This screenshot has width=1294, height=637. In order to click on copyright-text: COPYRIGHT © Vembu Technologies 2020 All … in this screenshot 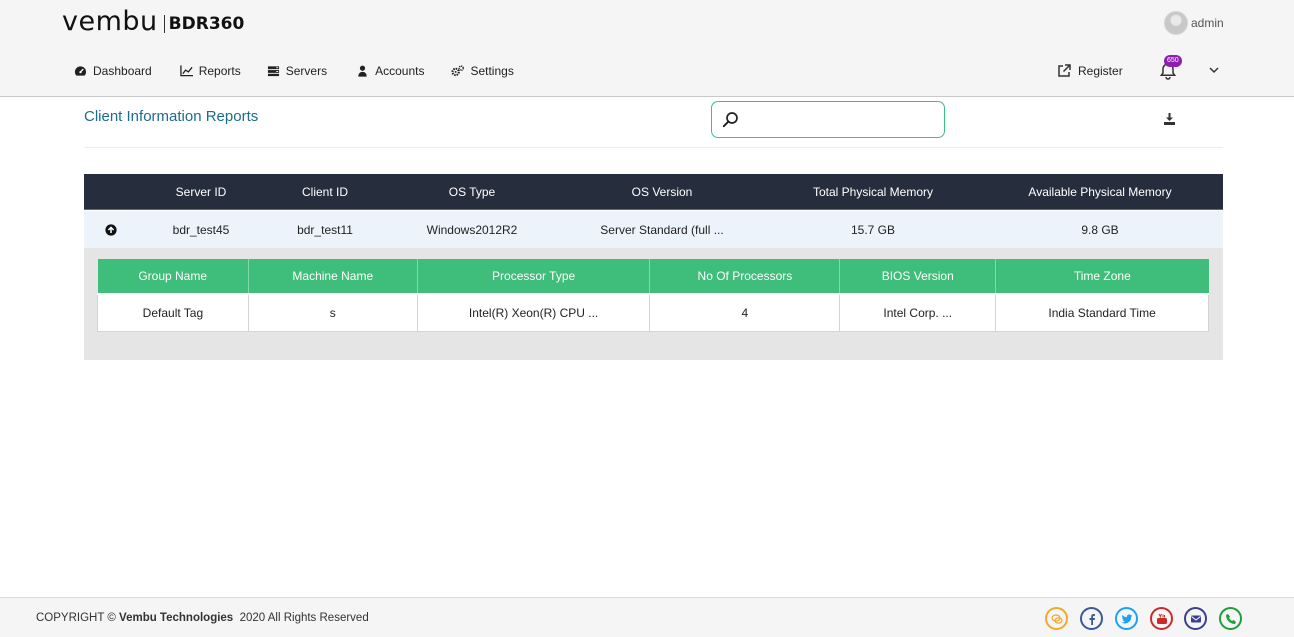, I will do `click(202, 618)`.